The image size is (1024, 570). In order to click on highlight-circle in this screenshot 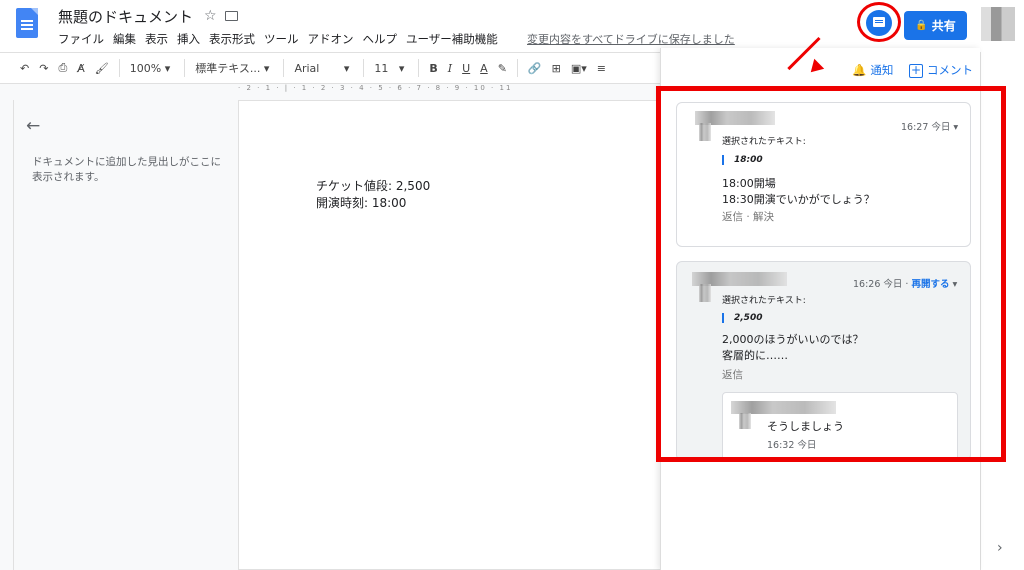, I will do `click(879, 22)`.